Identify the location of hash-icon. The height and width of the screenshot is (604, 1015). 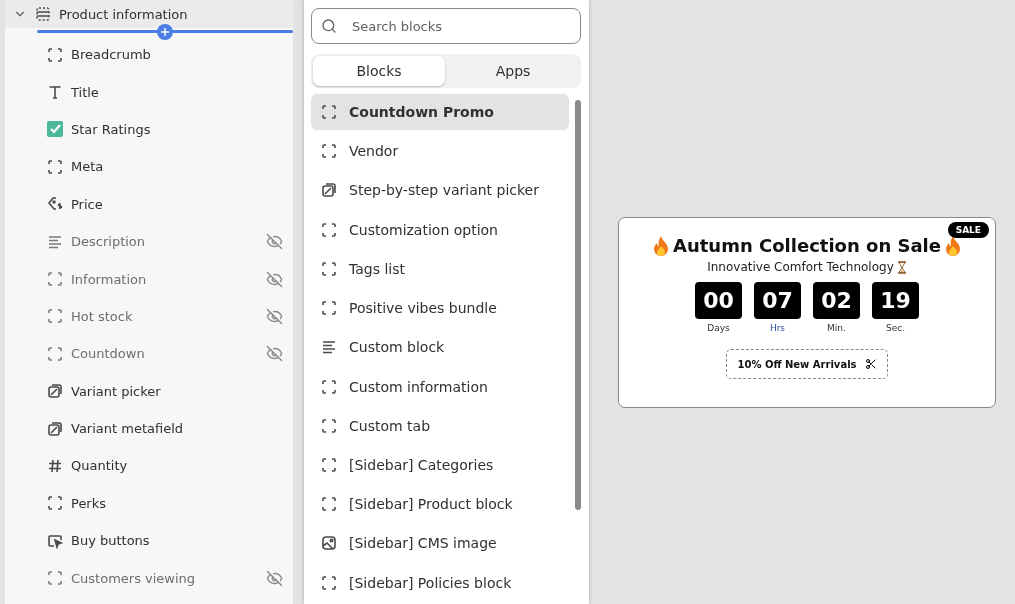
(55, 466).